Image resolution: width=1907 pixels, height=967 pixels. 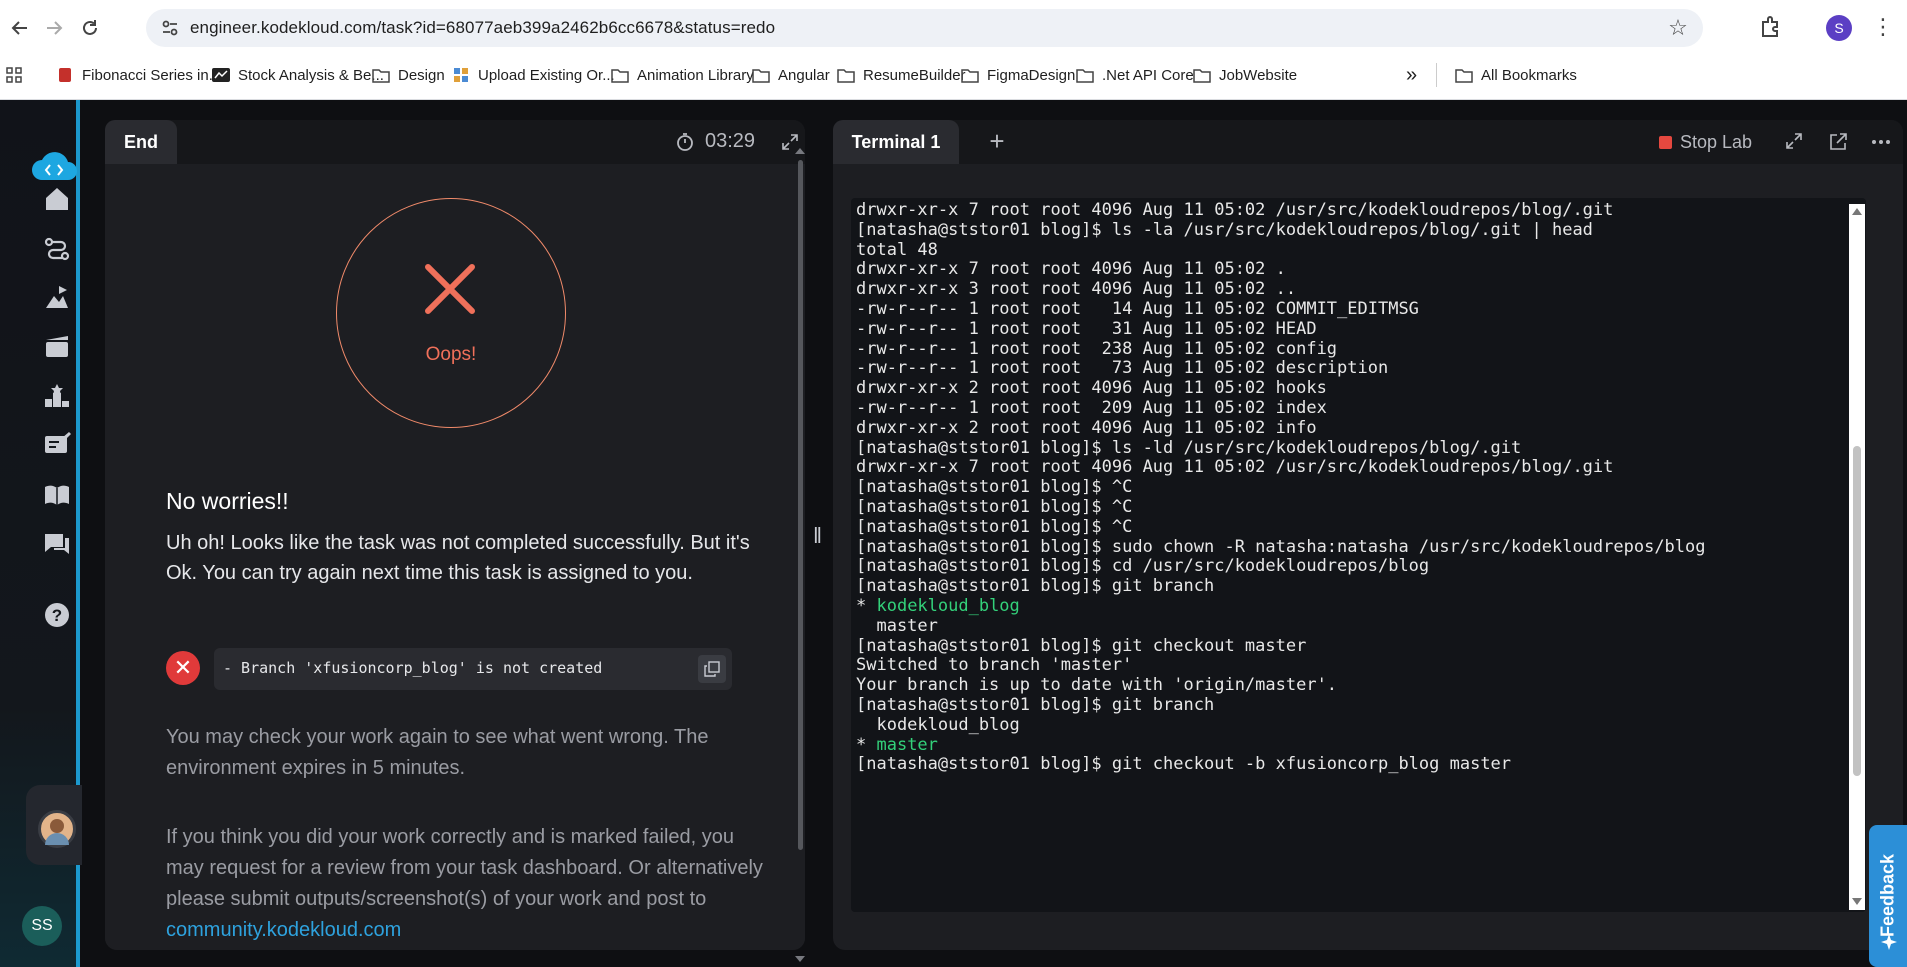 What do you see at coordinates (408, 75) in the screenshot?
I see `bookmark-folder: Design` at bounding box center [408, 75].